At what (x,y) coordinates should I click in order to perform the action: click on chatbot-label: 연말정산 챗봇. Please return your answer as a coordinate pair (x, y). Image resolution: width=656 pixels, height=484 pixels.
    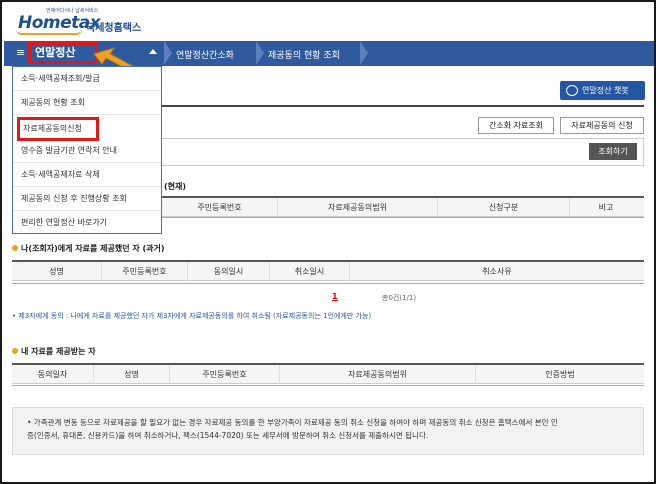
    Looking at the image, I should click on (605, 90).